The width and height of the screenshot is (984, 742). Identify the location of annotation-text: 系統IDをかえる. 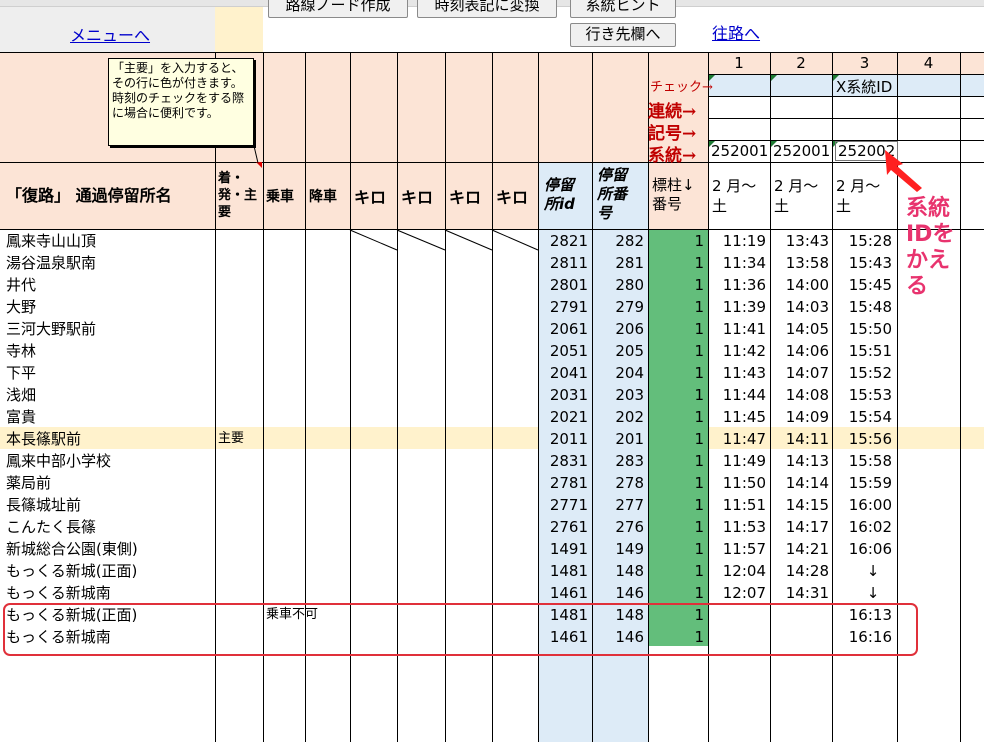
(930, 247).